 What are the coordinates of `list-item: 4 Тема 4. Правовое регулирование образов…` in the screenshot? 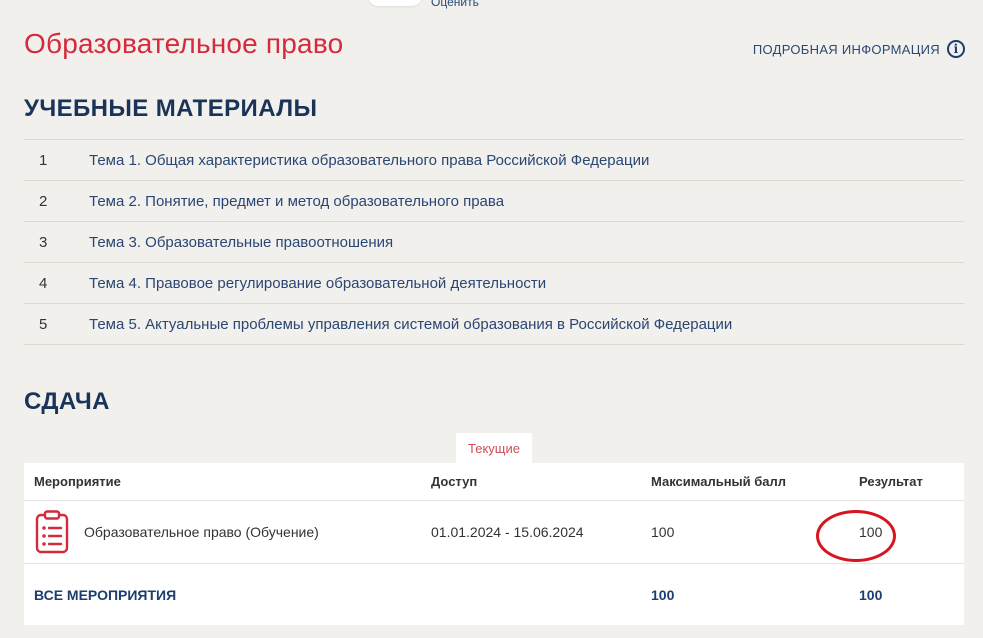 It's located at (494, 283).